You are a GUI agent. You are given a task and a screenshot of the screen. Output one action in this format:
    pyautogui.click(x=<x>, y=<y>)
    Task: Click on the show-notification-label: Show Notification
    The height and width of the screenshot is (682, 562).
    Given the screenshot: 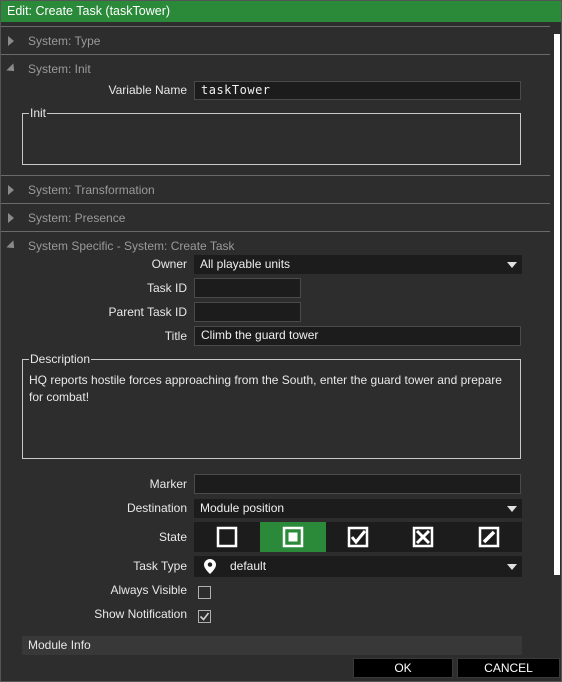 What is the action you would take?
    pyautogui.click(x=140, y=614)
    